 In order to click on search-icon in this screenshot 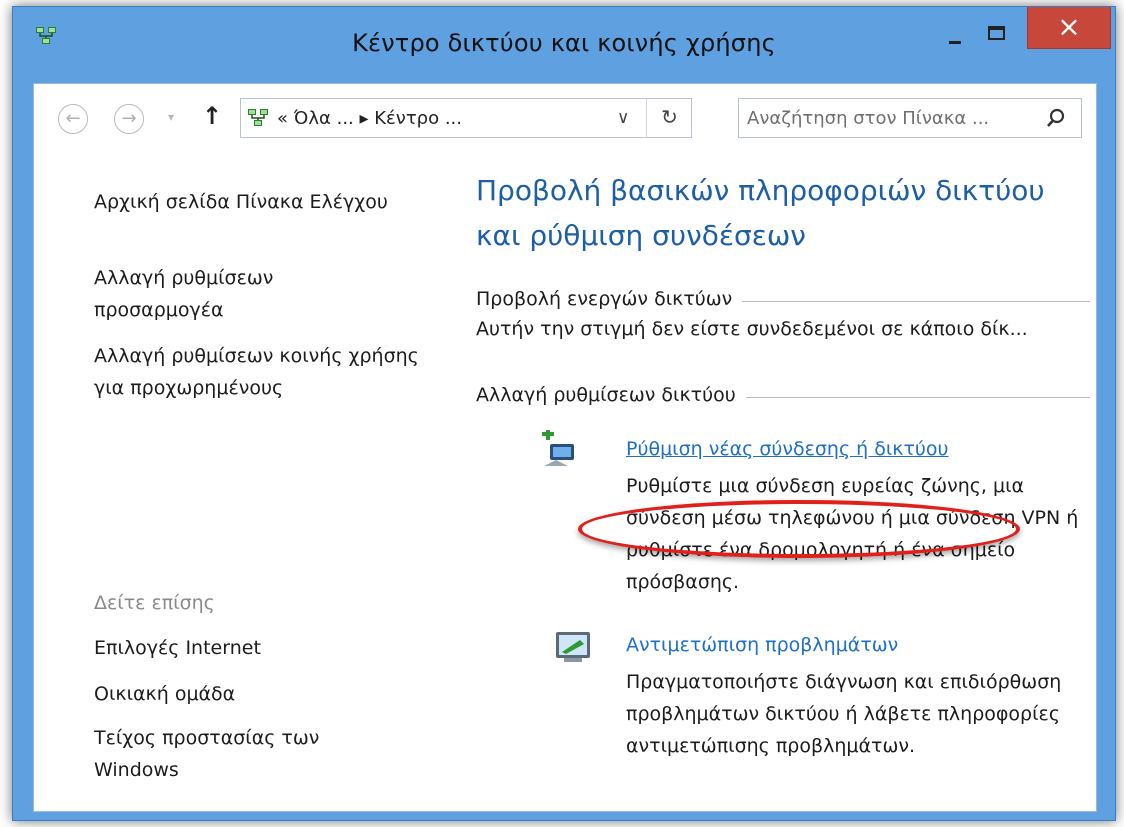, I will do `click(1056, 118)`.